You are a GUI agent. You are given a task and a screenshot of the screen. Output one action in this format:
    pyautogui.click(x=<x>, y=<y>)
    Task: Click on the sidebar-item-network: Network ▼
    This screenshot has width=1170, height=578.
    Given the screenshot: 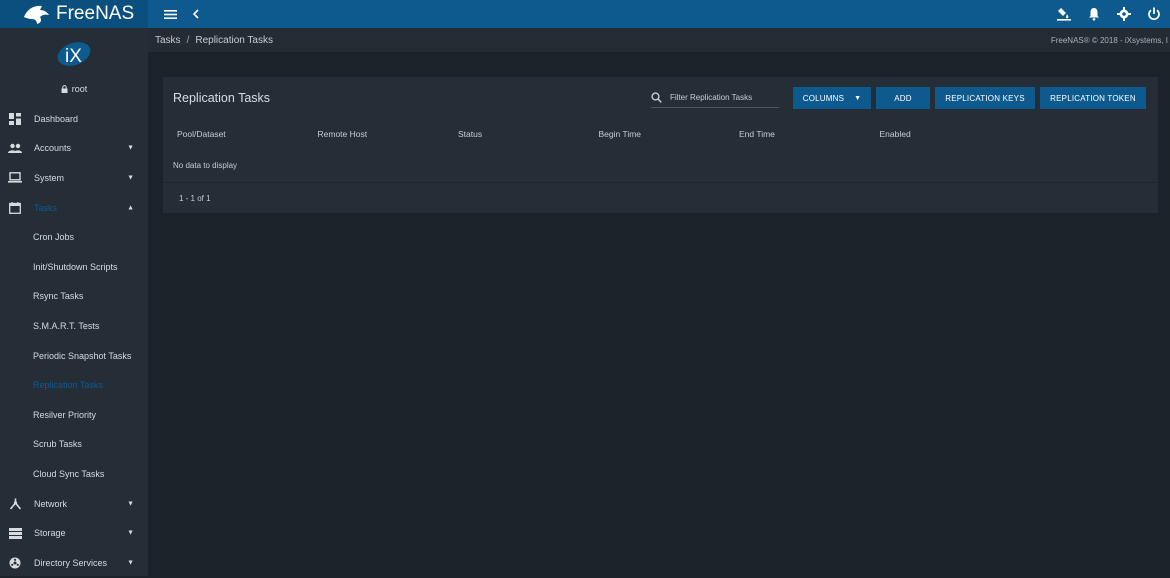 What is the action you would take?
    pyautogui.click(x=74, y=504)
    